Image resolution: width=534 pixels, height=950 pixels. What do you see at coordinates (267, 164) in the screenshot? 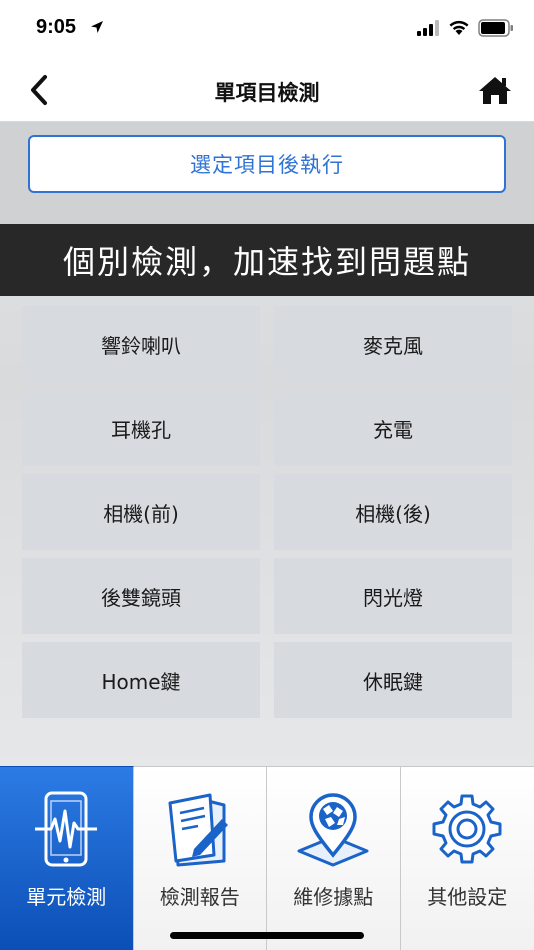
I see `run-selected-button: 選定項目後執行` at bounding box center [267, 164].